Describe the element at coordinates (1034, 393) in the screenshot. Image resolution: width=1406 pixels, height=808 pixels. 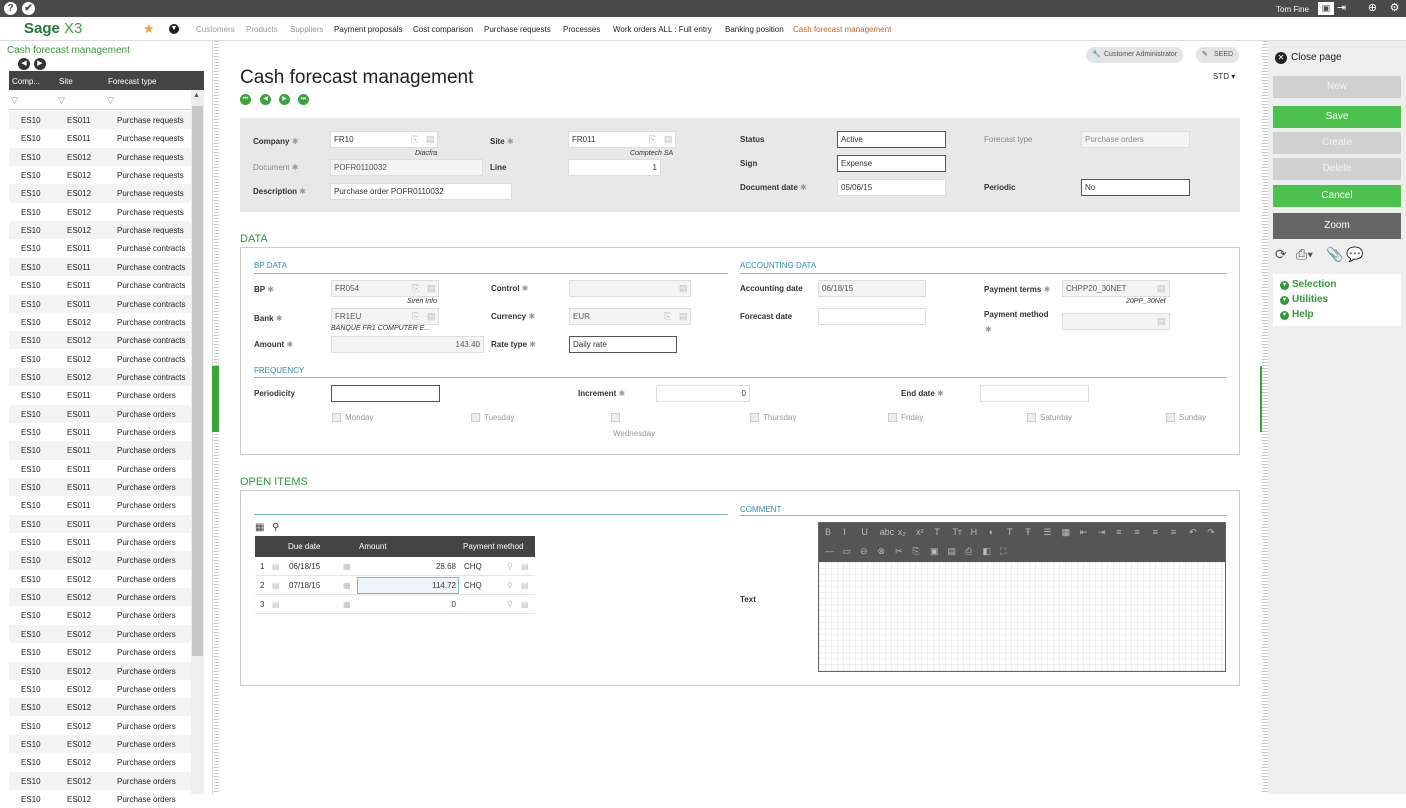
I see `end-date-field` at that location.